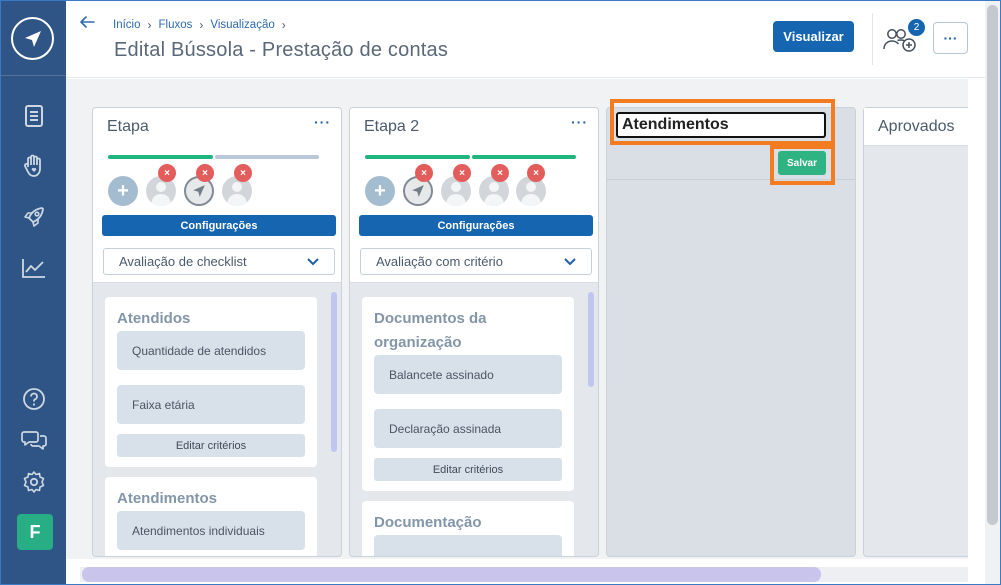 The width and height of the screenshot is (1001, 585). What do you see at coordinates (813, 36) in the screenshot?
I see `visualizar-button: Visualizar` at bounding box center [813, 36].